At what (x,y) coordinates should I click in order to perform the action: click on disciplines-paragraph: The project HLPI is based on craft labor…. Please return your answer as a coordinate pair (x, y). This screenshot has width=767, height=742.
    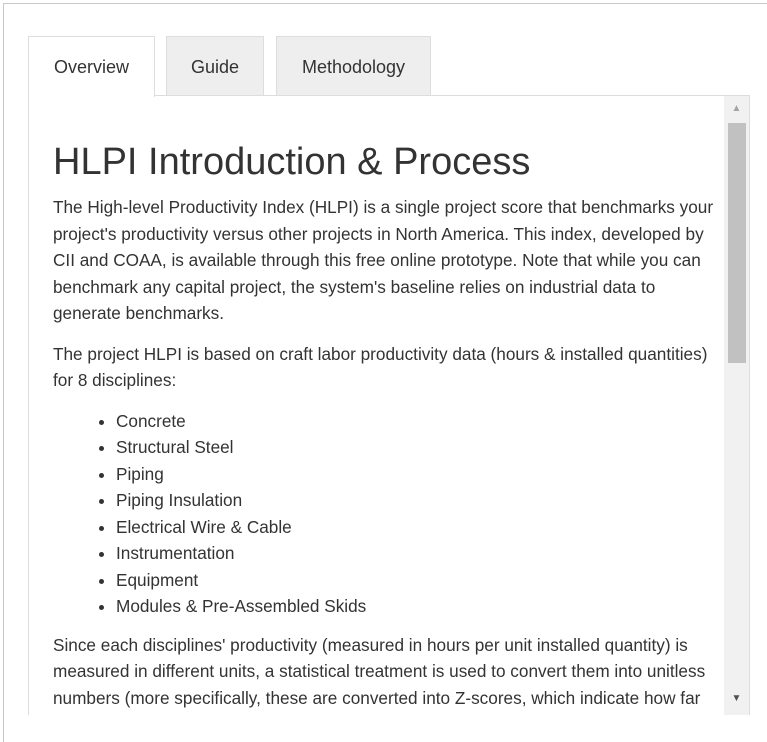
    Looking at the image, I should click on (380, 367).